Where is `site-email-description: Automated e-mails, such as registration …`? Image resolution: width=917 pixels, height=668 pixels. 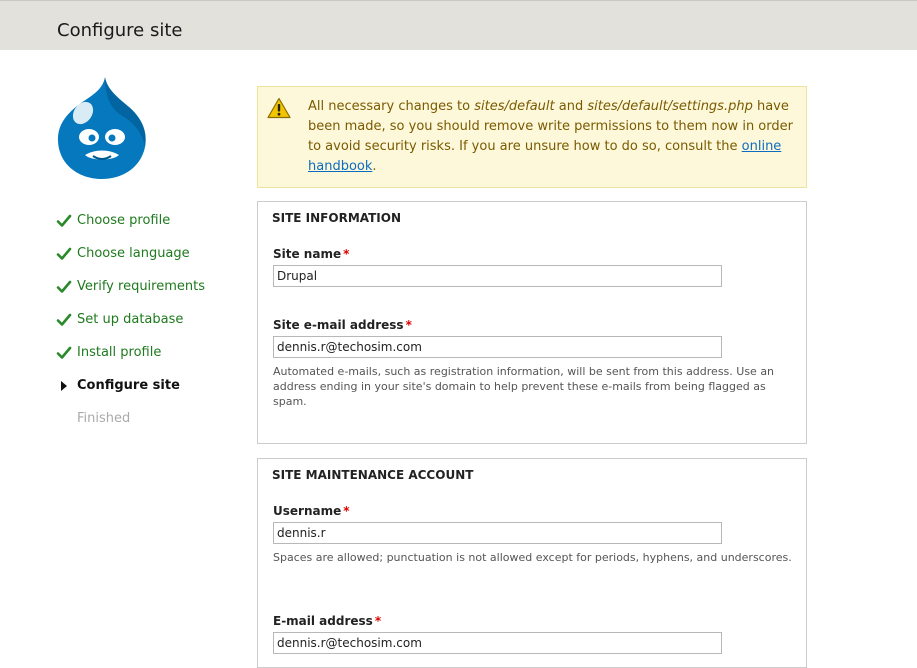
site-email-description: Automated e-mails, such as registration … is located at coordinates (524, 386).